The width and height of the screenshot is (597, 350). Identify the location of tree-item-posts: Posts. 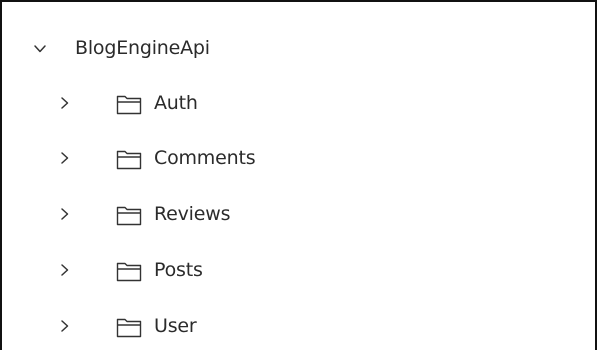
(298, 270).